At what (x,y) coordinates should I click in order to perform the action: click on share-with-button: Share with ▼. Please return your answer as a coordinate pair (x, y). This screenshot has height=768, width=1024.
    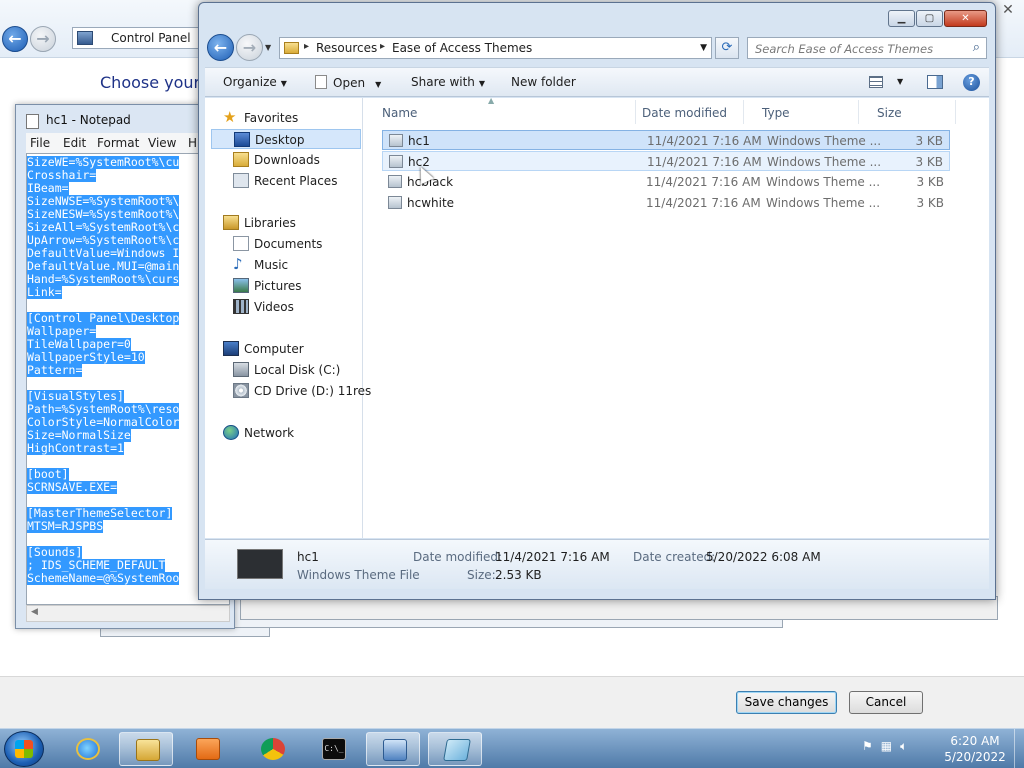
    Looking at the image, I should click on (448, 82).